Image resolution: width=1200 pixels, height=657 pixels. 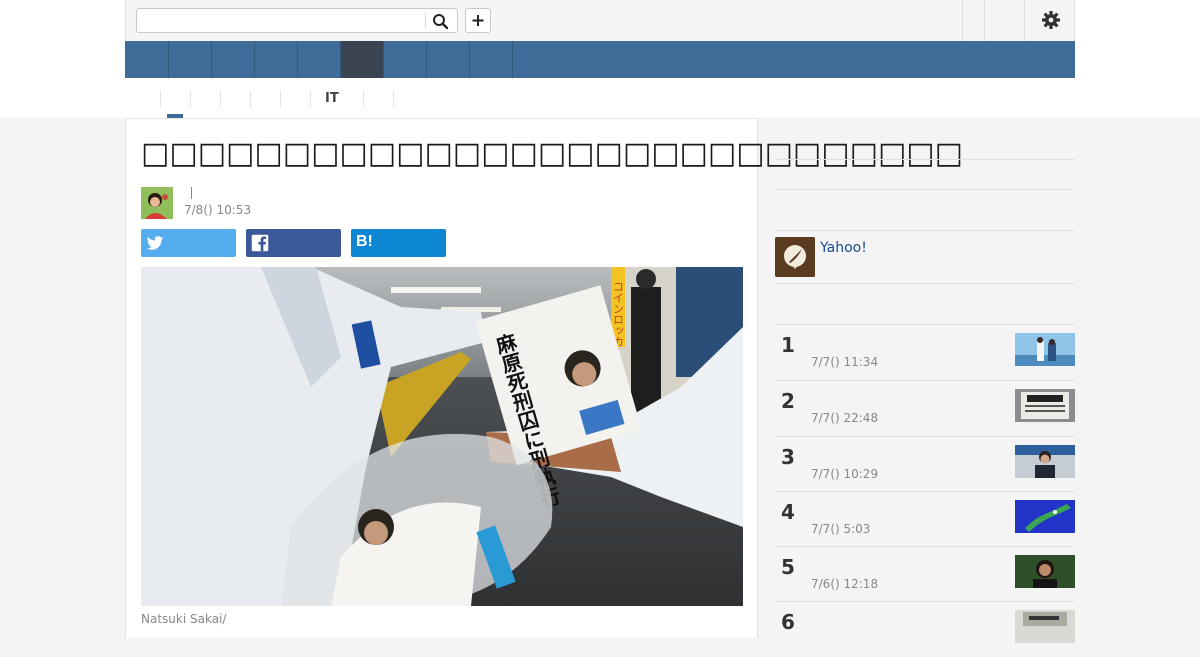 I want to click on hatena-bookmark-button: B!, so click(x=398, y=243).